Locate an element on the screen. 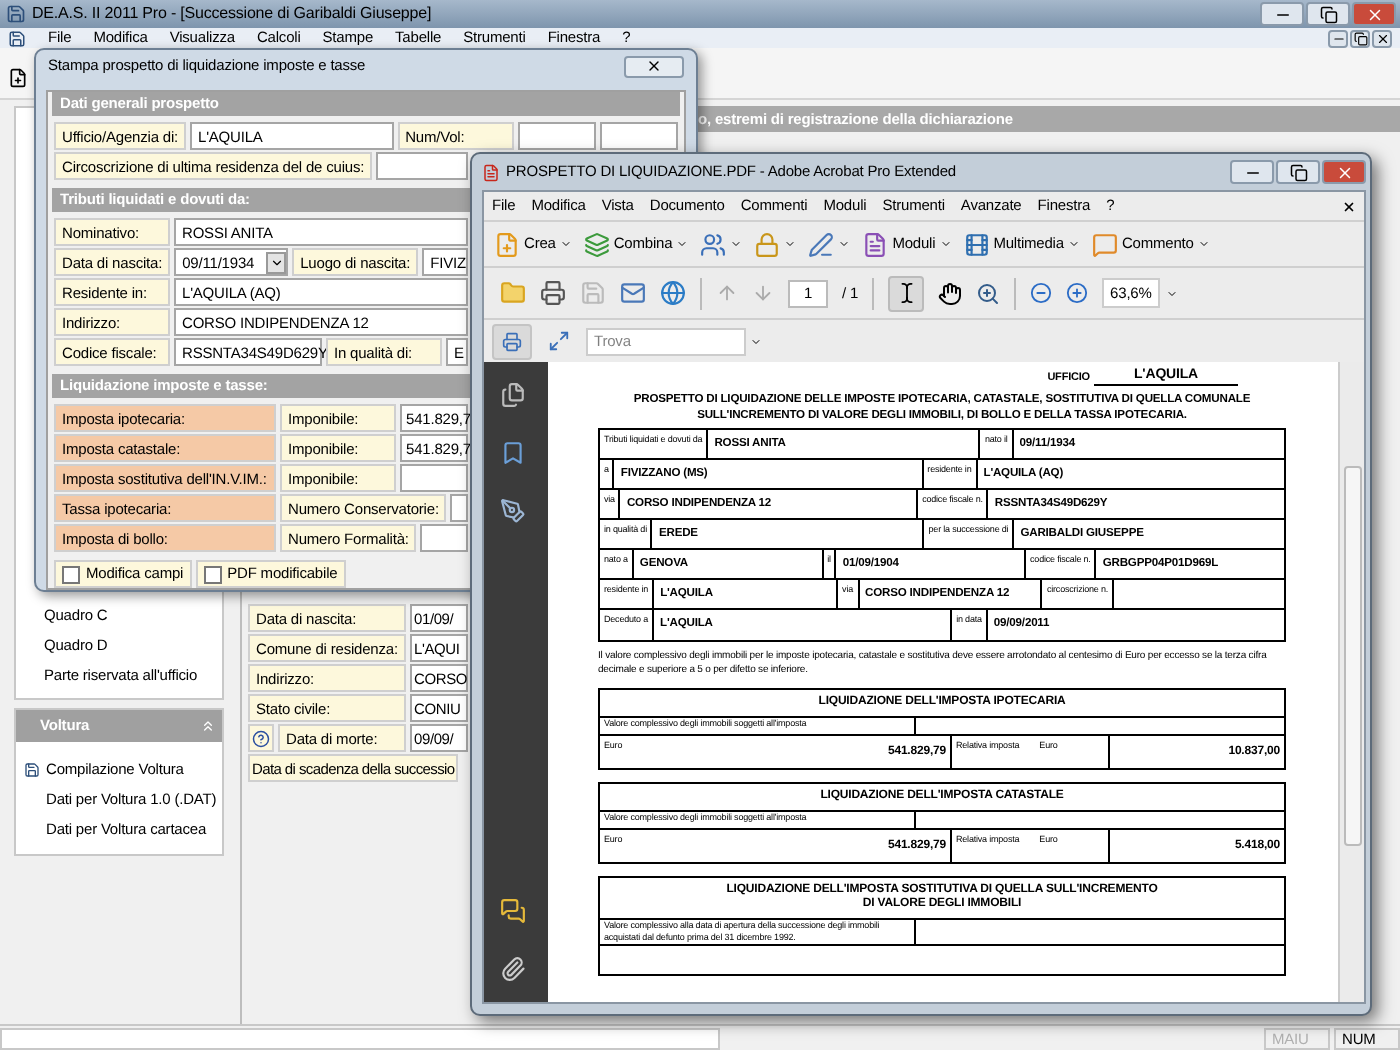 This screenshot has height=1050, width=1400. people-icon is located at coordinates (713, 244).